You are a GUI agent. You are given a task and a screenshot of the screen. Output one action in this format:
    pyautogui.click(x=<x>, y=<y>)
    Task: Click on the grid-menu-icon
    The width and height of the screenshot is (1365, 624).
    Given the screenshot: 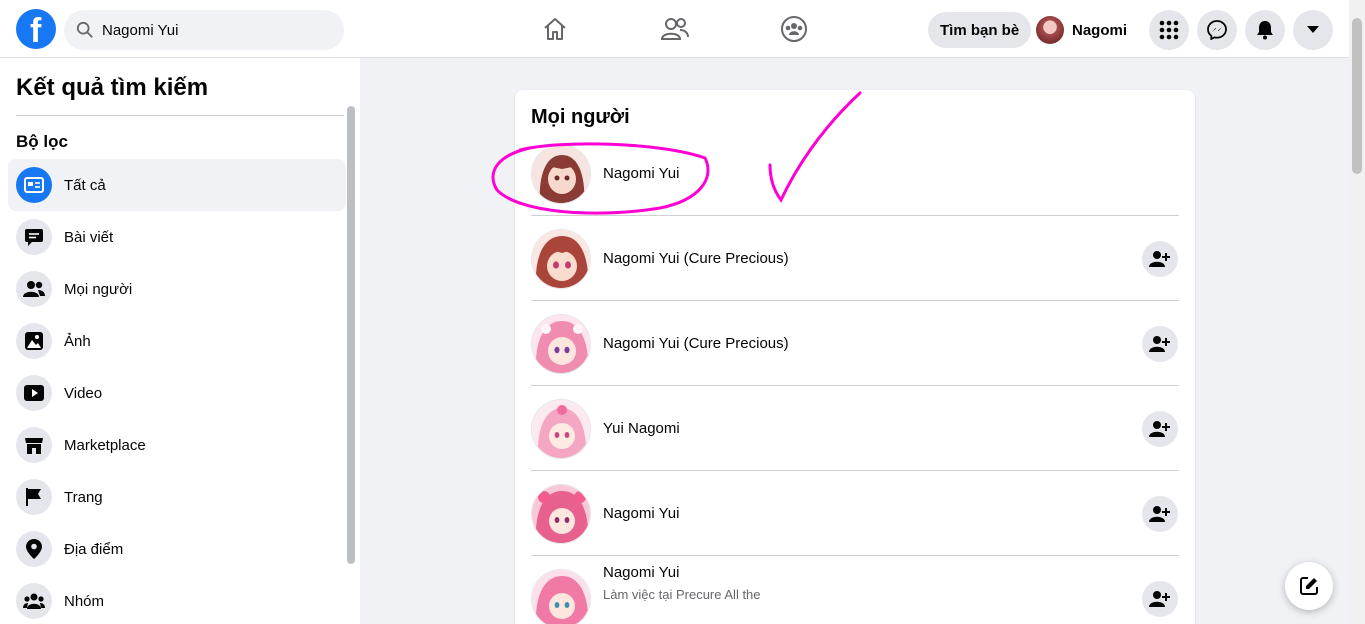 What is the action you would take?
    pyautogui.click(x=1169, y=30)
    